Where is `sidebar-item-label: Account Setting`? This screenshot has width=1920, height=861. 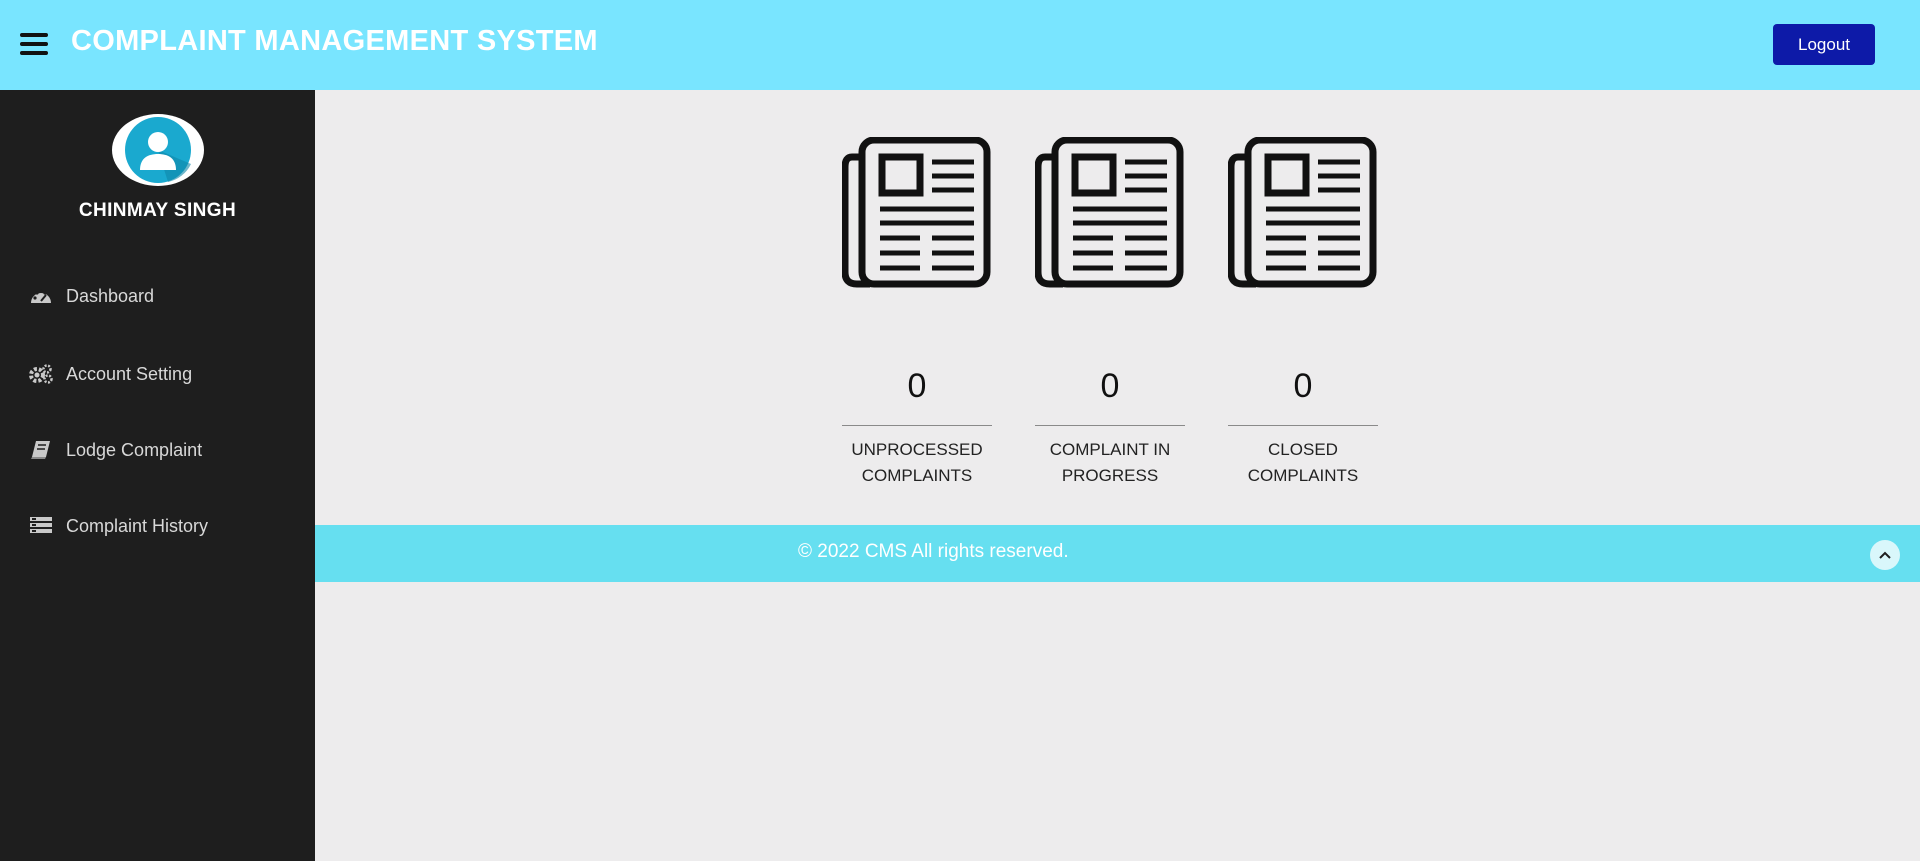 sidebar-item-label: Account Setting is located at coordinates (129, 373).